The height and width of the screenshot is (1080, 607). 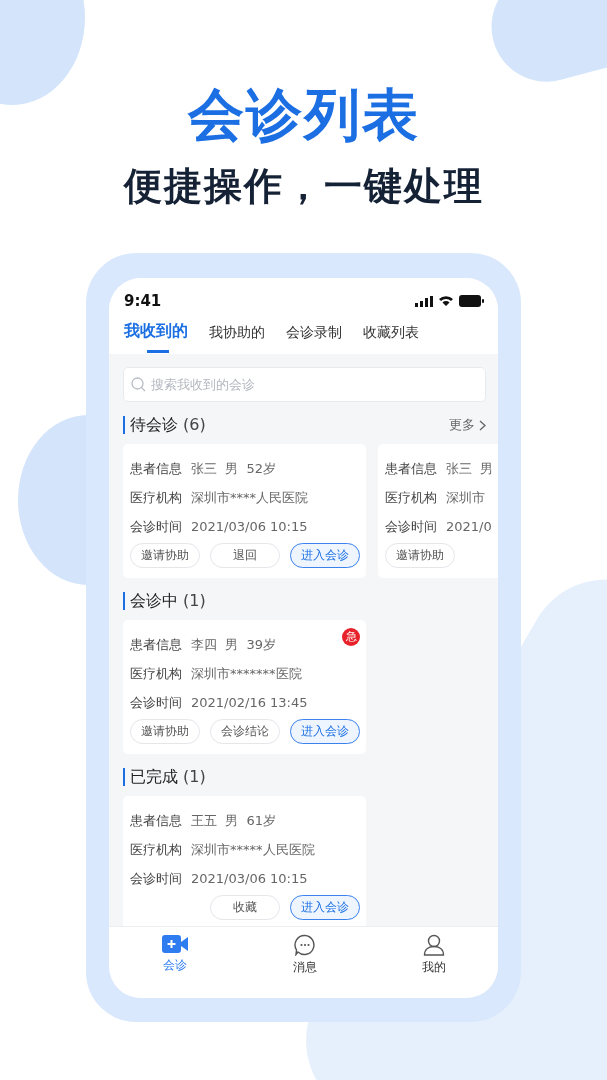 What do you see at coordinates (465, 498) in the screenshot?
I see `field-value: 深圳市` at bounding box center [465, 498].